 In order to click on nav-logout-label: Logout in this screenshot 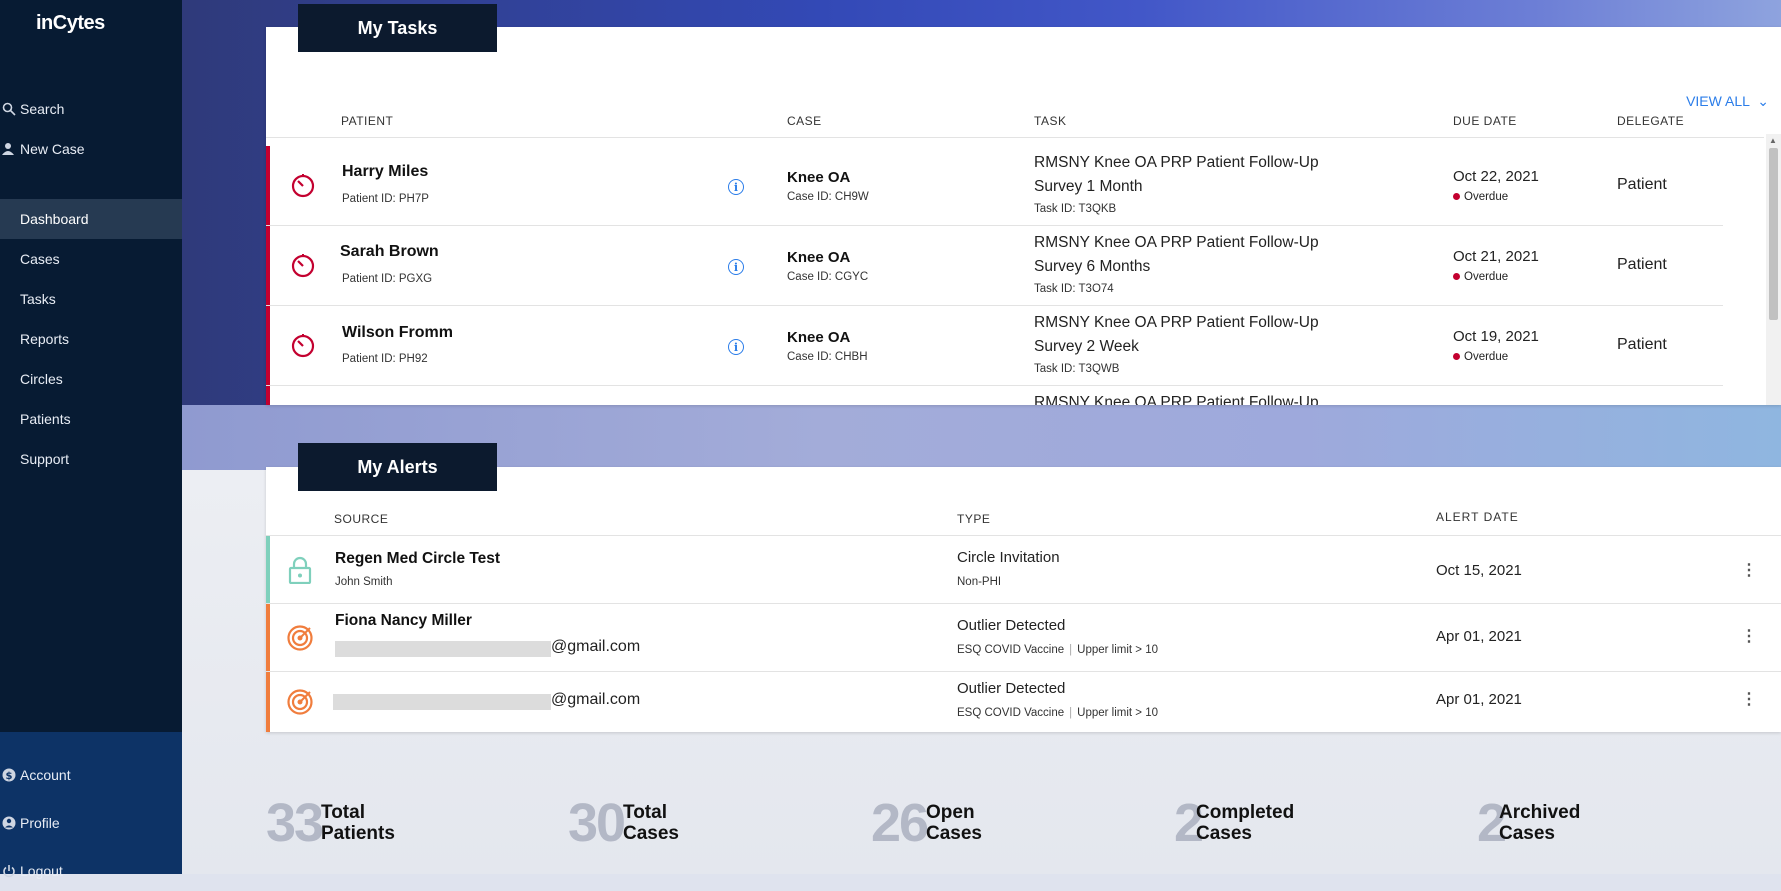, I will do `click(41, 871)`.